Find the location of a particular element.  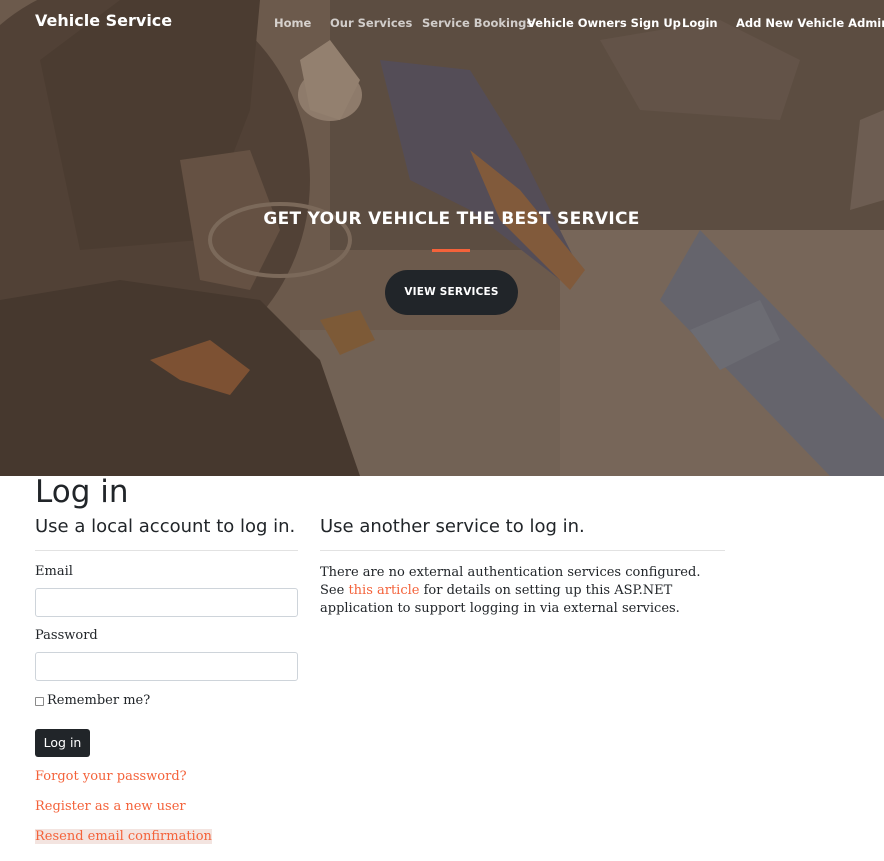

hero-title: GET YOUR VEHICLE THE BEST SERVICE is located at coordinates (451, 219).